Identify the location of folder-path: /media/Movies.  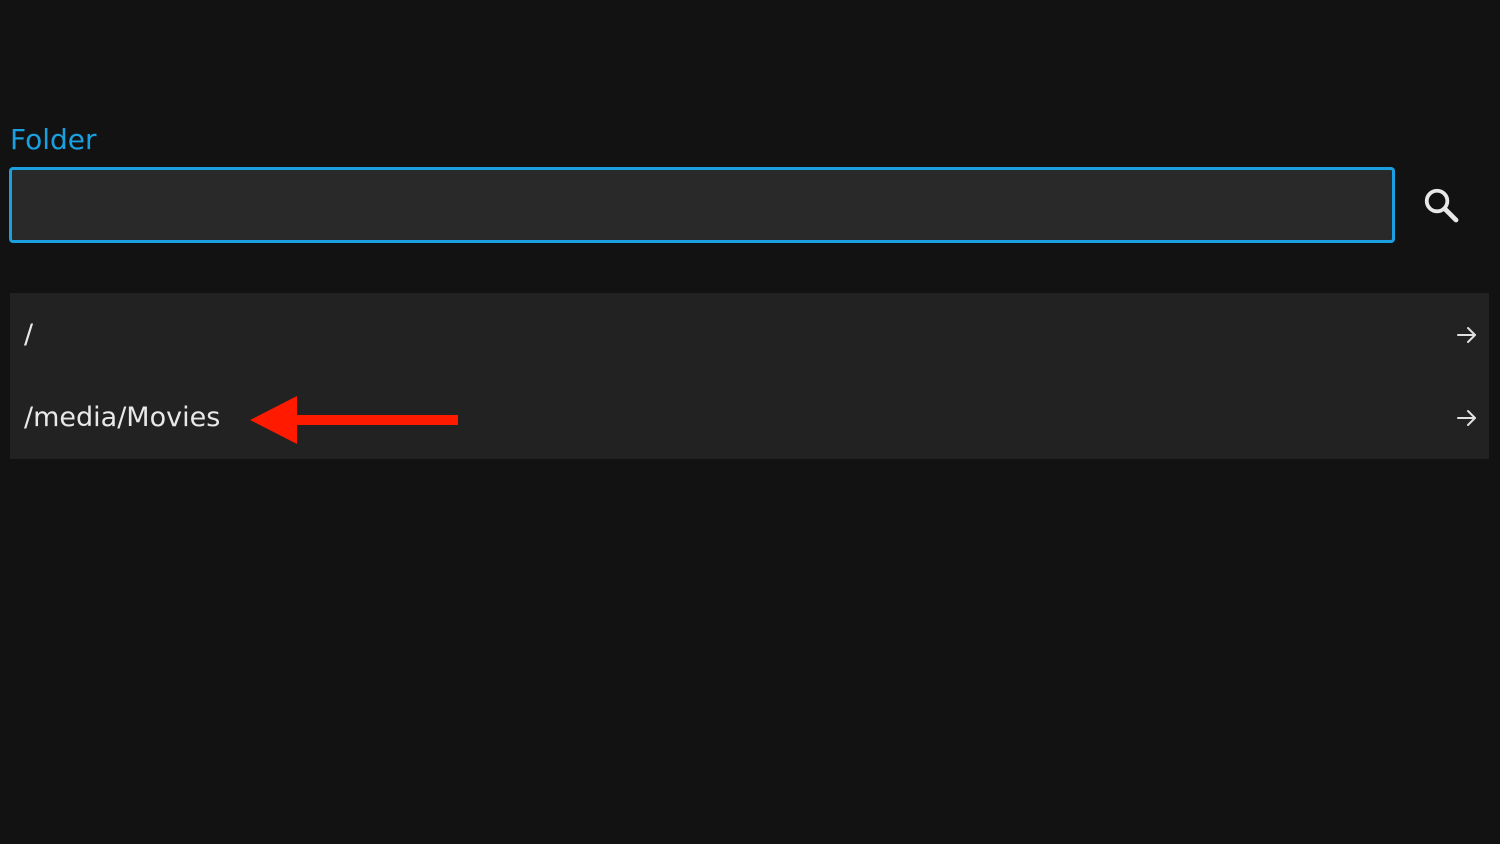
(122, 417).